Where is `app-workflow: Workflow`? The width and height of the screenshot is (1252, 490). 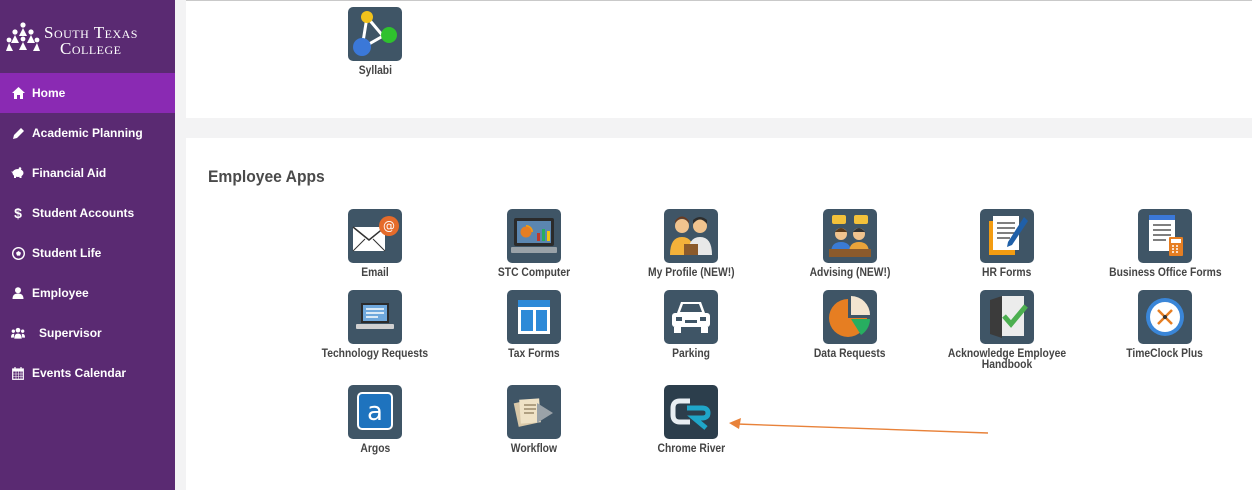
app-workflow: Workflow is located at coordinates (534, 419).